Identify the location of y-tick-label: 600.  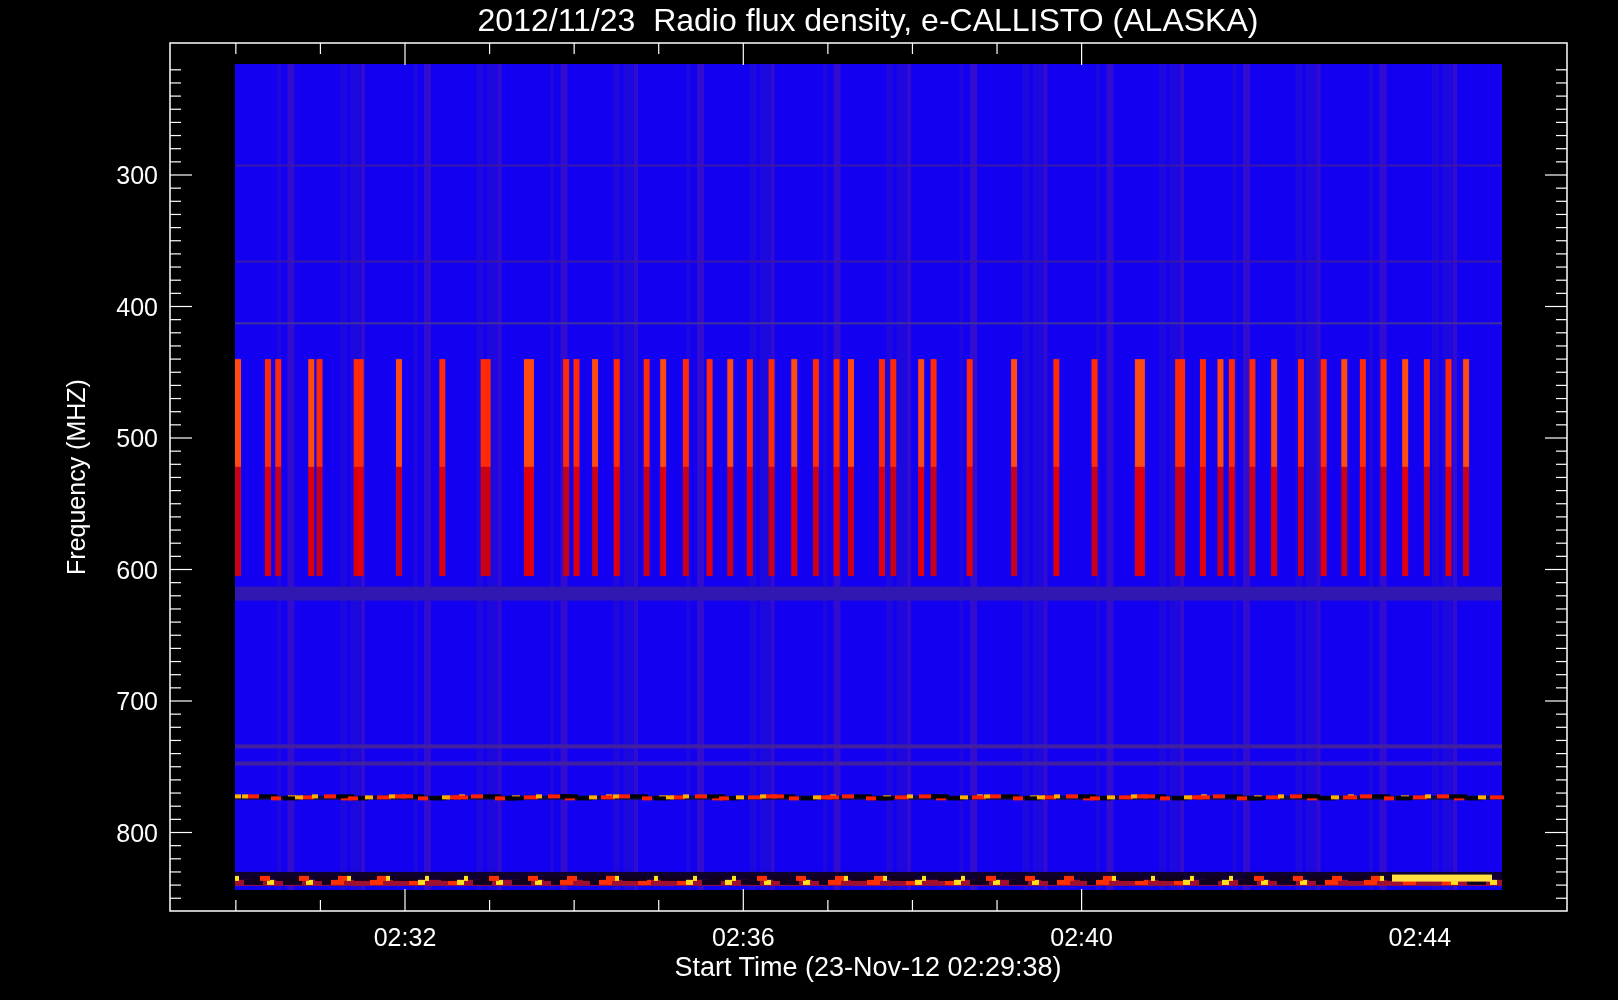
(137, 569).